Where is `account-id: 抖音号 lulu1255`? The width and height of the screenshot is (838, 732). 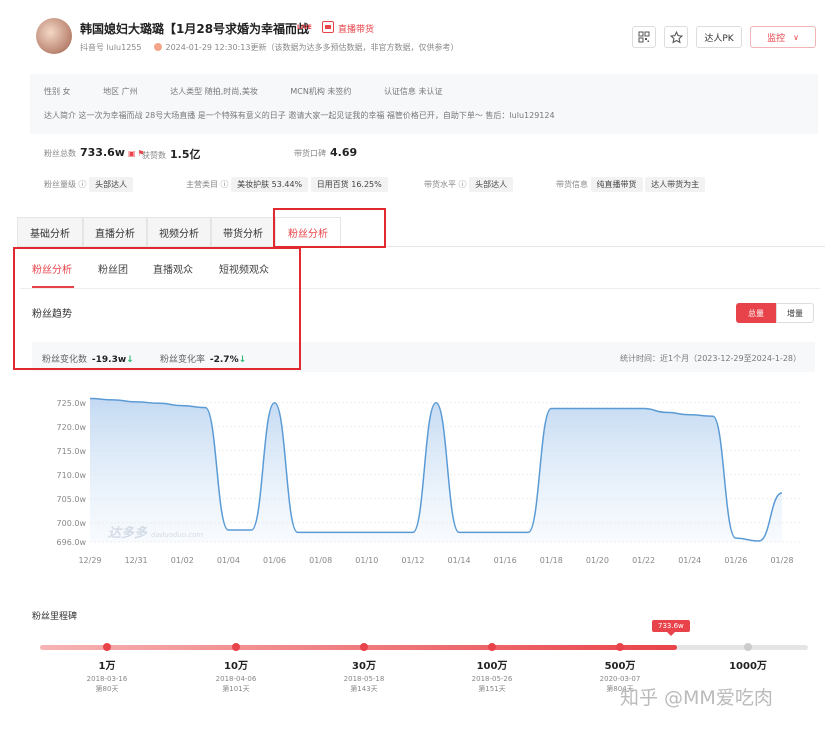 account-id: 抖音号 lulu1255 is located at coordinates (111, 47).